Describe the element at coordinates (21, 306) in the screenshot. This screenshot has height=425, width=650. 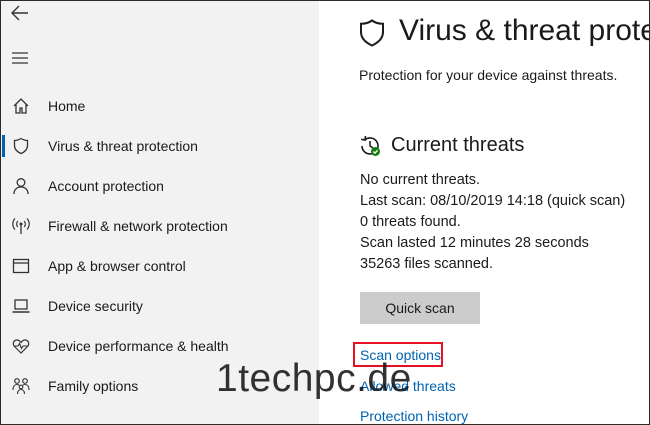
I see `laptop-icon` at that location.